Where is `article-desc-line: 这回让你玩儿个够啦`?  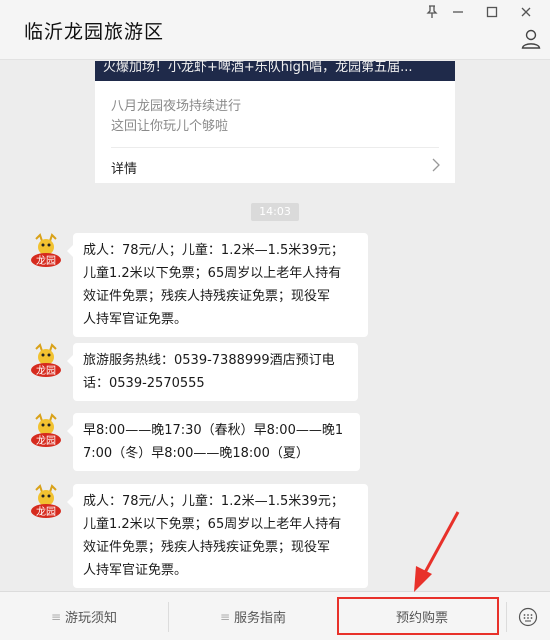
article-desc-line: 这回让你玩儿个够啦 is located at coordinates (170, 126).